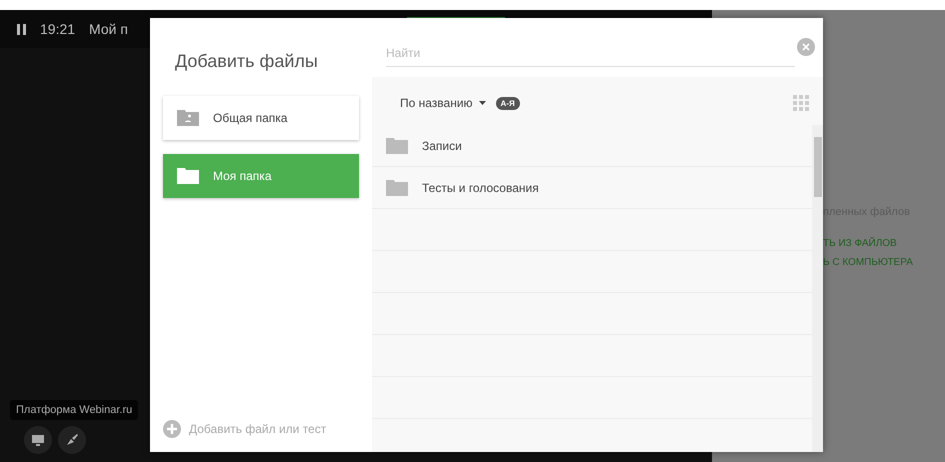 The height and width of the screenshot is (462, 945). I want to click on close-icon, so click(806, 47).